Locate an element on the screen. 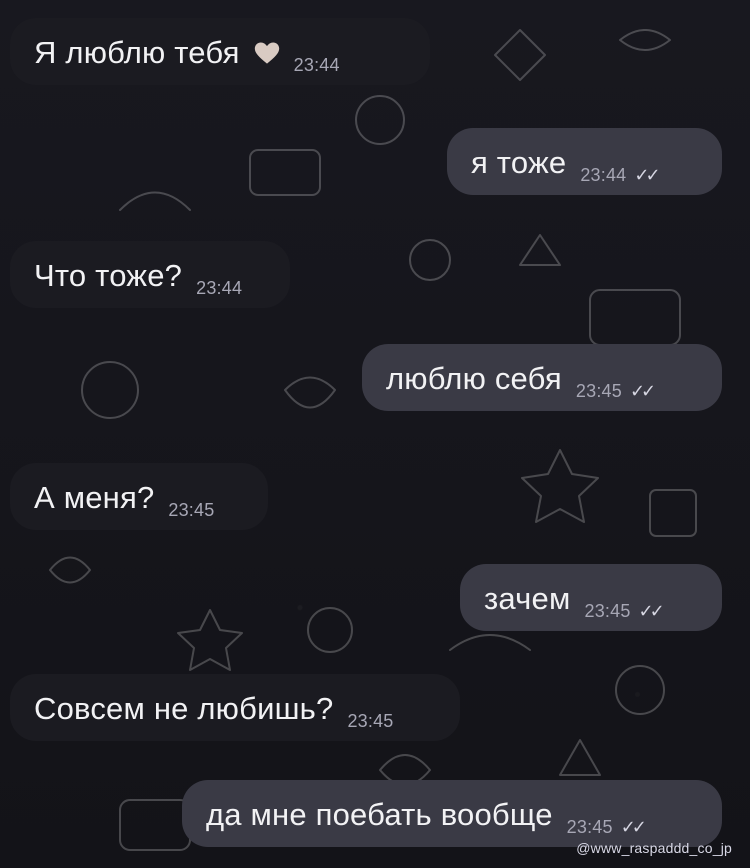 The width and height of the screenshot is (750, 868). message-text: Я люблю тебя is located at coordinates (137, 52).